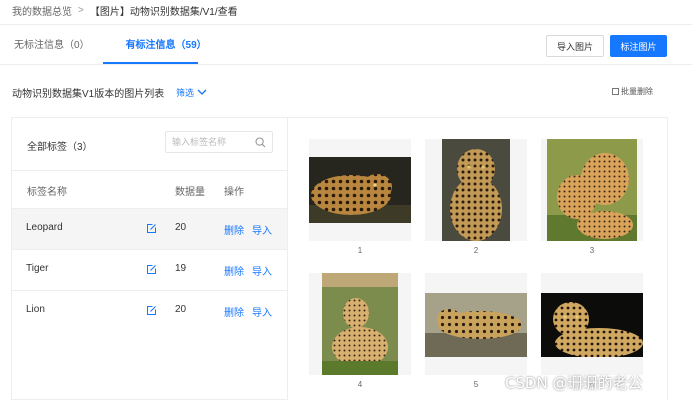 The height and width of the screenshot is (400, 692). Describe the element at coordinates (213, 142) in the screenshot. I see `tag-search-input` at that location.